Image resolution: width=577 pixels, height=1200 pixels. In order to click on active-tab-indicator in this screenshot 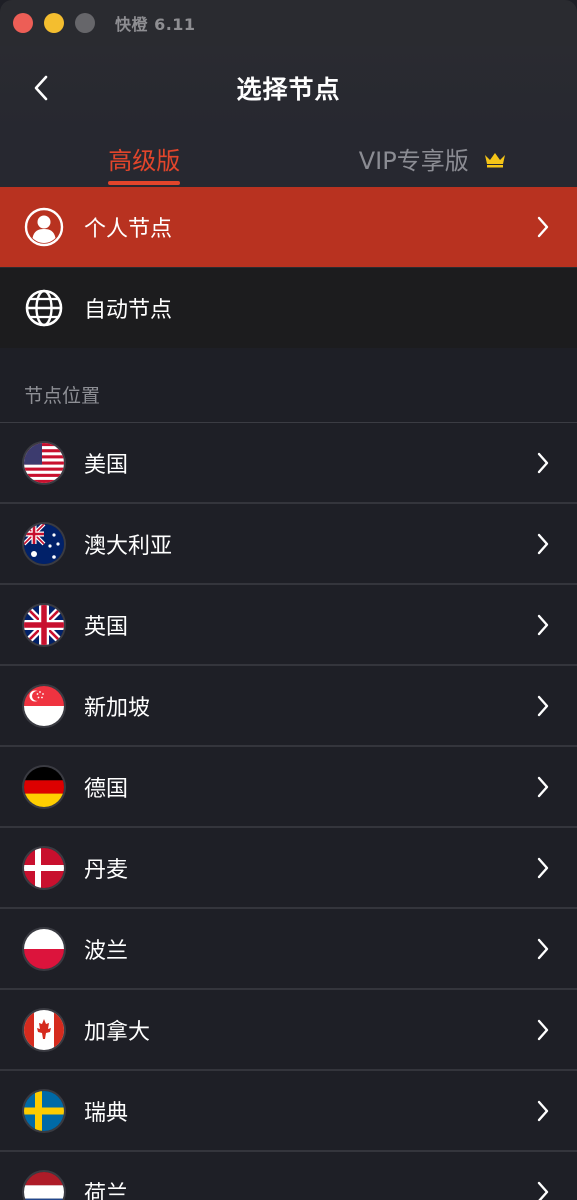, I will do `click(144, 183)`.